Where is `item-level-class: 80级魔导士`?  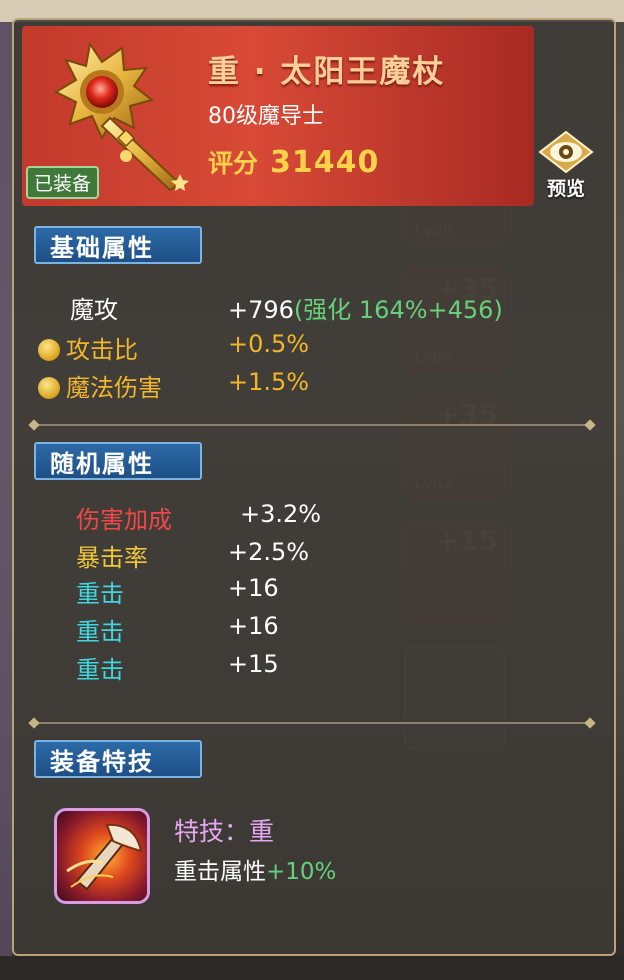
item-level-class: 80级魔导士 is located at coordinates (266, 114).